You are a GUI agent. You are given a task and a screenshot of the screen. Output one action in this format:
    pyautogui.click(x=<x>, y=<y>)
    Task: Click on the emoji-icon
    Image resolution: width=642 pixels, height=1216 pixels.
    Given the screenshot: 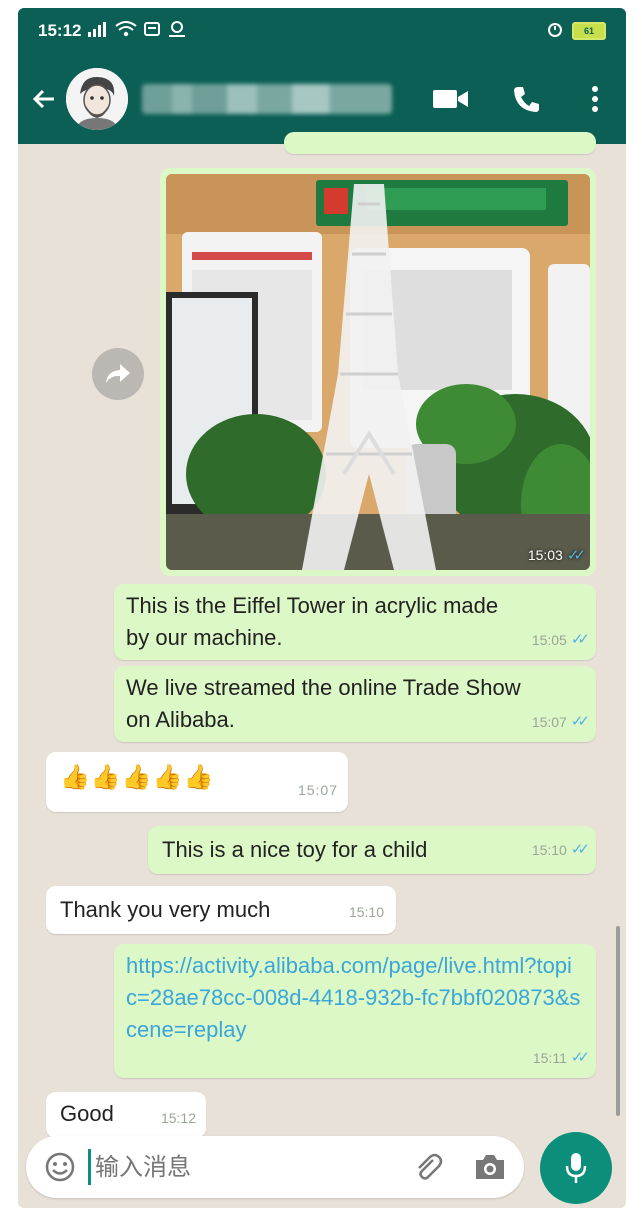 What is the action you would take?
    pyautogui.click(x=60, y=1167)
    